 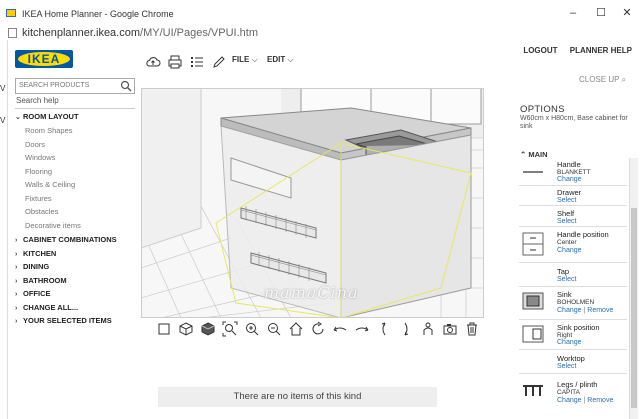 I want to click on search-help-link: Search help, so click(x=37, y=100).